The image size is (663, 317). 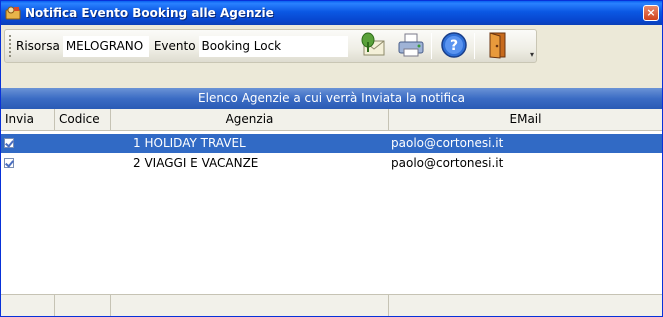 I want to click on column-header-invia: Invia, so click(x=28, y=120).